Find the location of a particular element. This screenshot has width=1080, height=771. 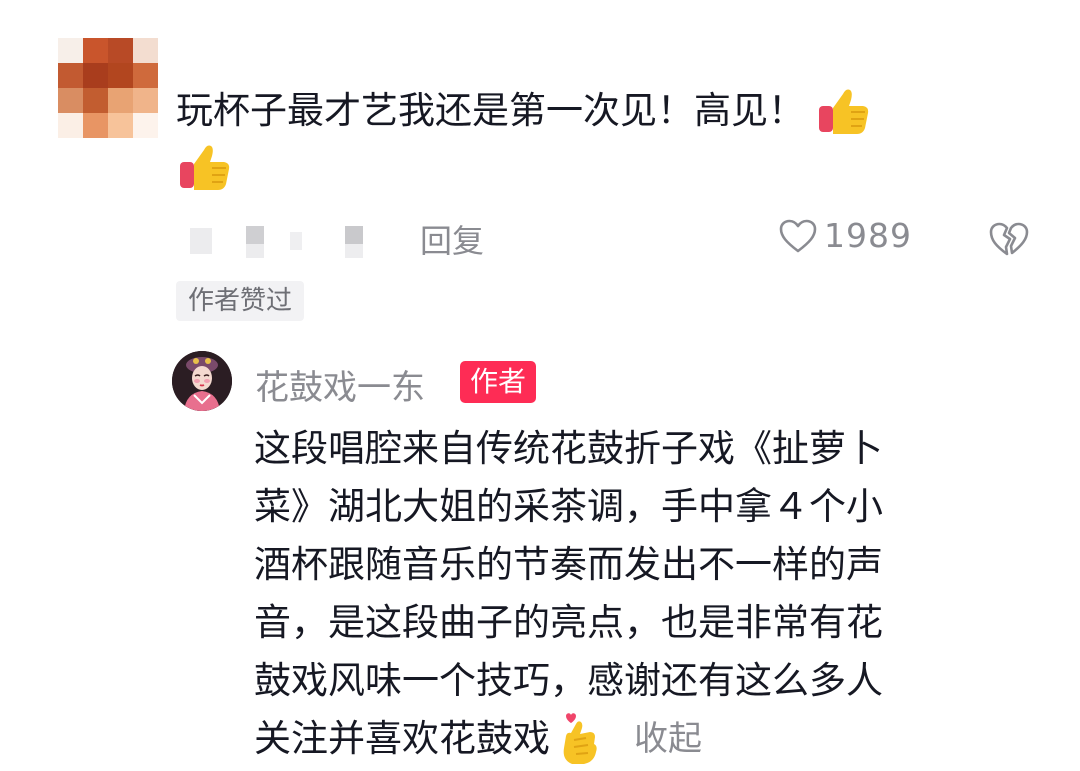

reply-text-line: 音，是这段曲子的亮点，也是非常有花 is located at coordinates (568, 622).